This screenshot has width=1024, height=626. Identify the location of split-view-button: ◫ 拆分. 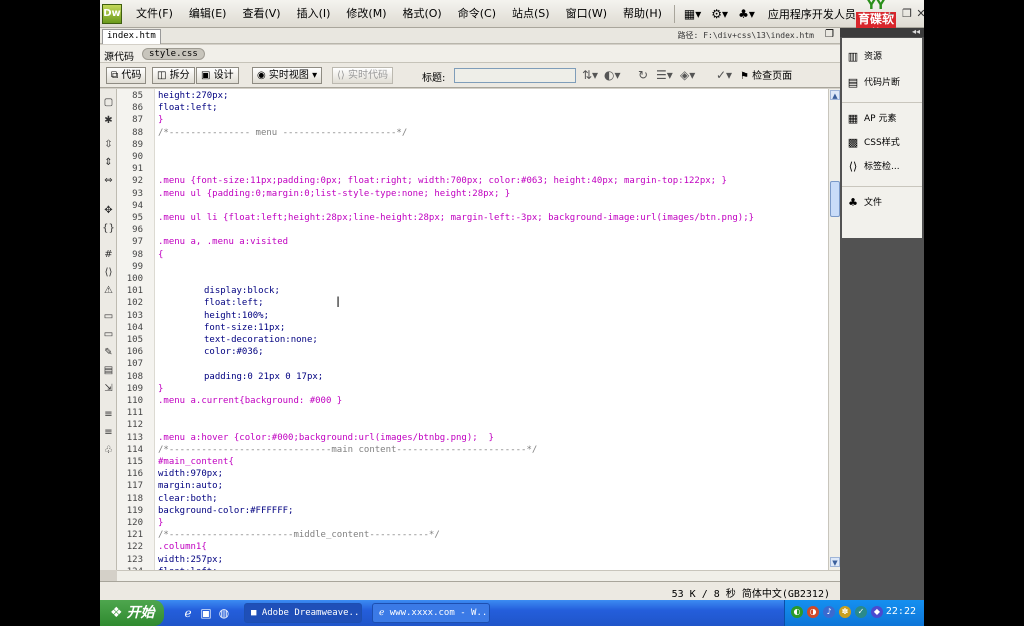
(173, 75).